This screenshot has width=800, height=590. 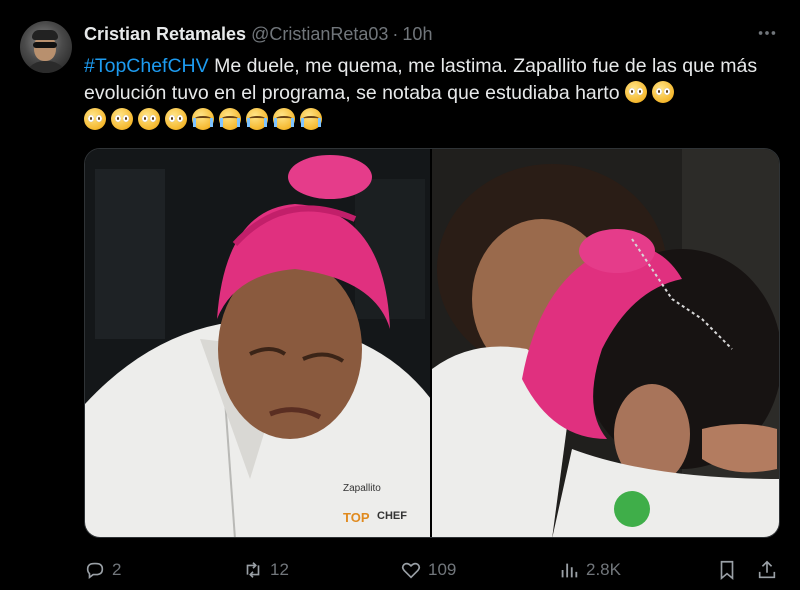 I want to click on bookmark-button, so click(x=730, y=570).